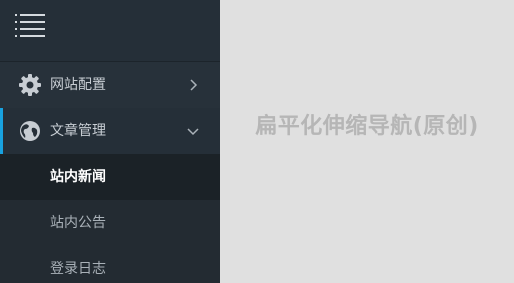 The height and width of the screenshot is (283, 514). What do you see at coordinates (110, 223) in the screenshot?
I see `sidebar-subitem-site-notices: 站内公告` at bounding box center [110, 223].